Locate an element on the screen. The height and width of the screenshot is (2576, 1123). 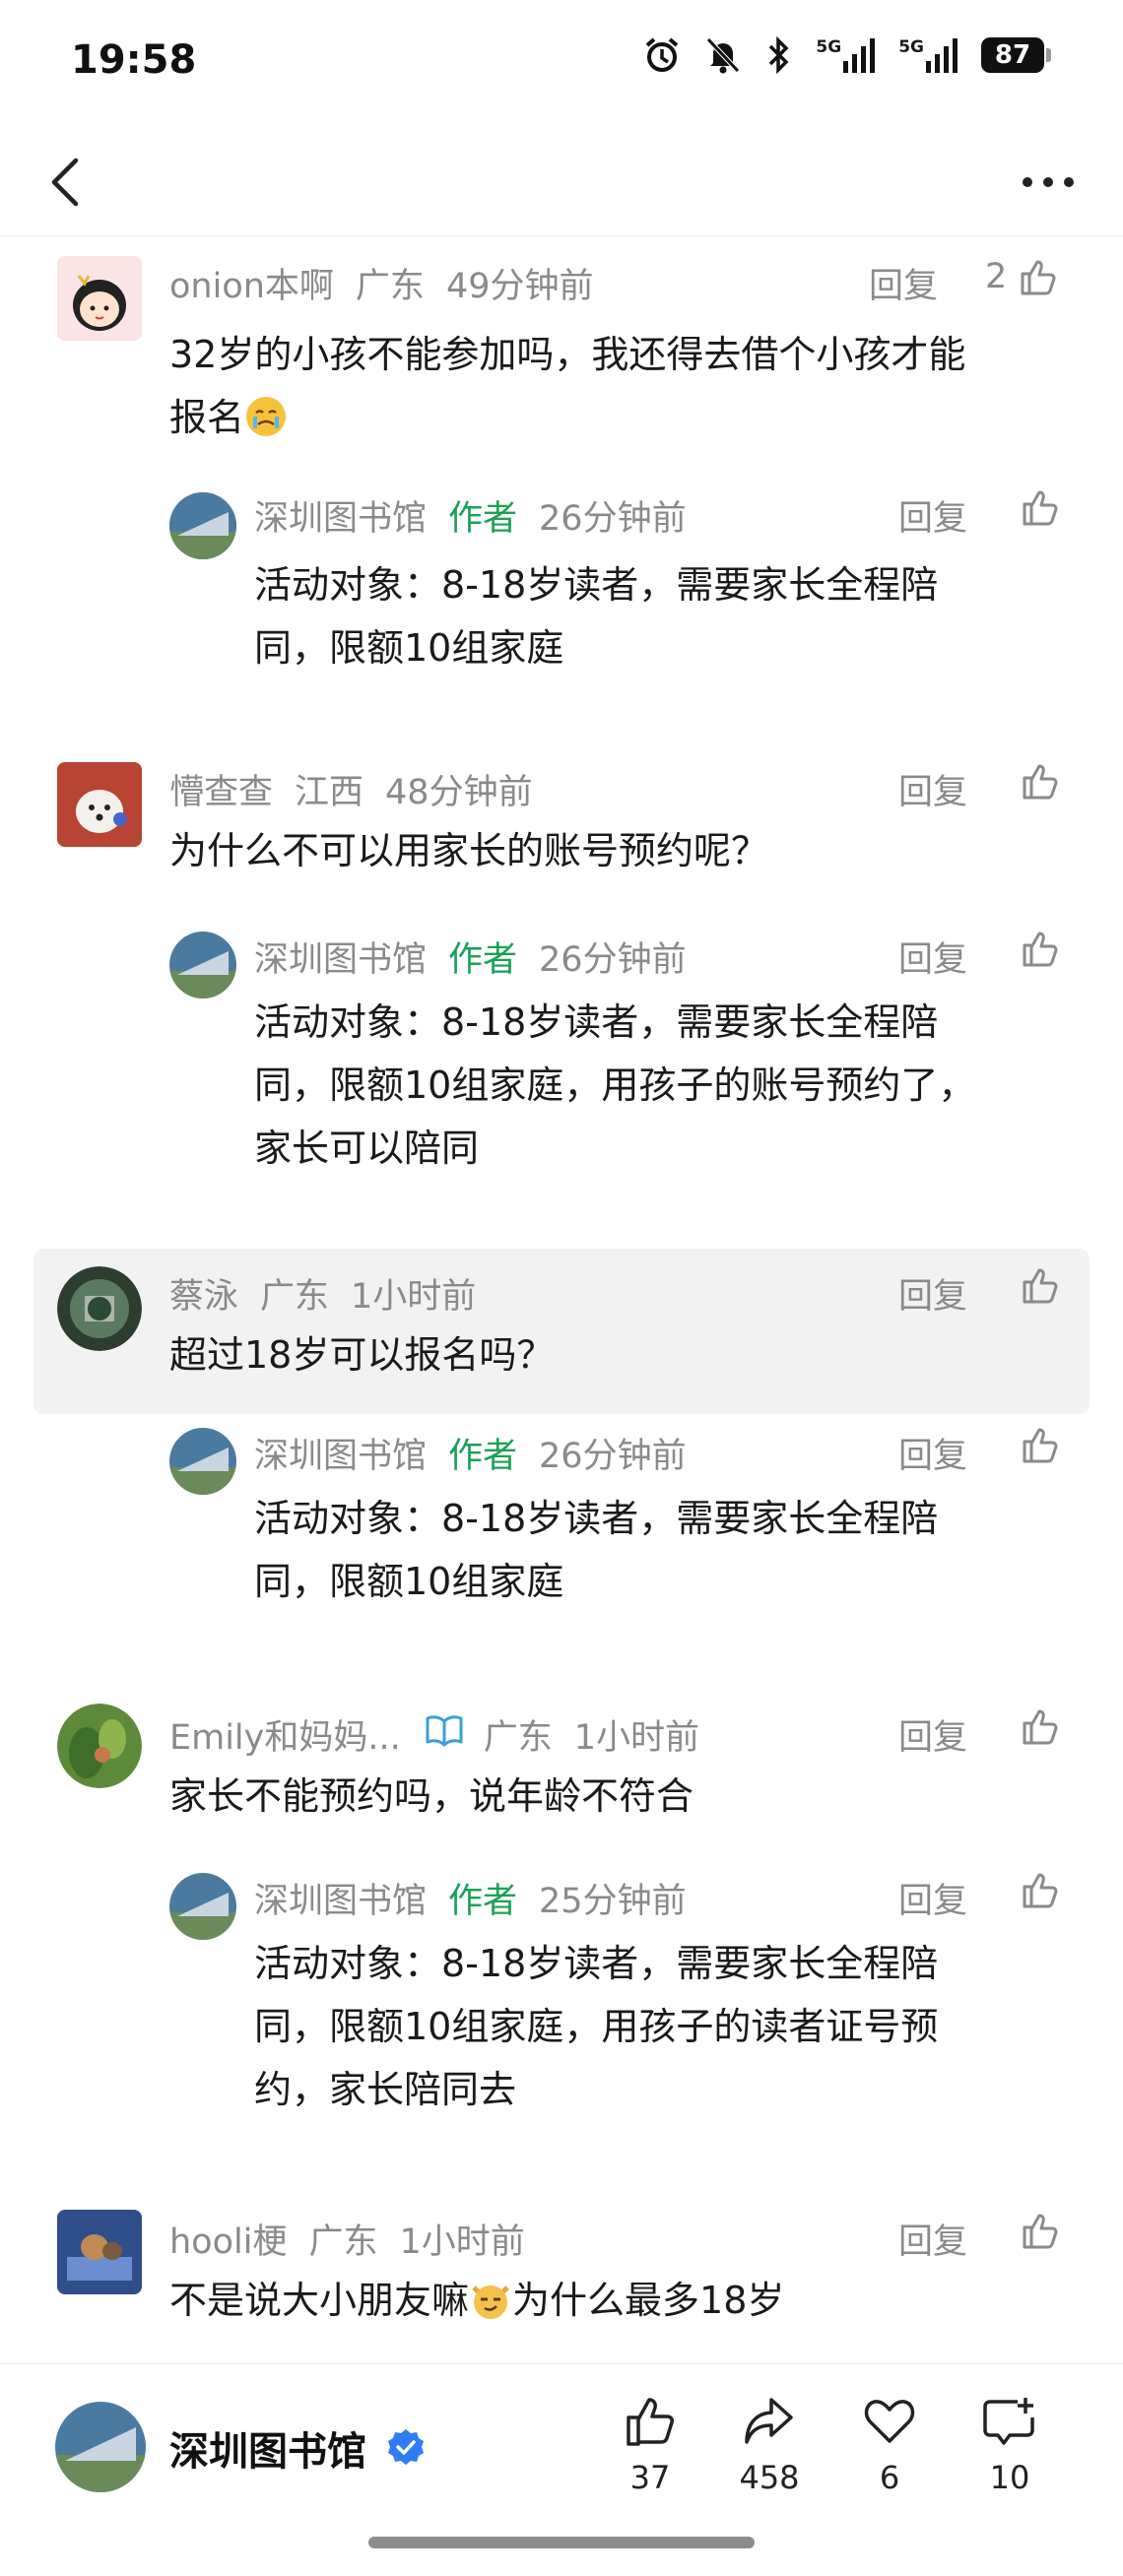
comment-add-icon is located at coordinates (1008, 2421).